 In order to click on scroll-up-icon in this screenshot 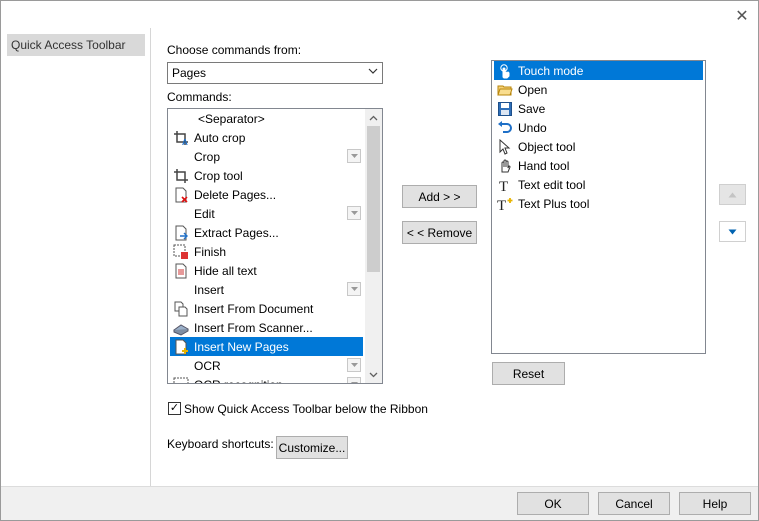, I will do `click(373, 117)`.